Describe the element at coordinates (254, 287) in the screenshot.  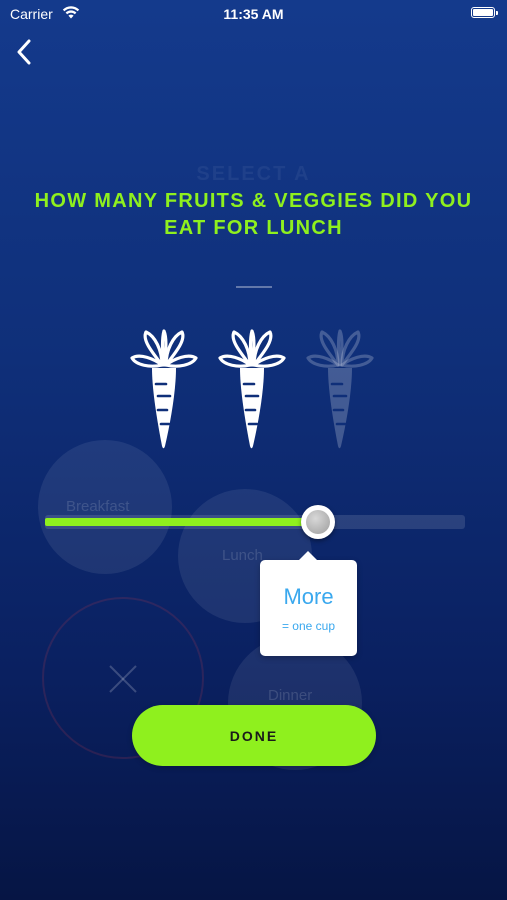
I see `title-divider` at that location.